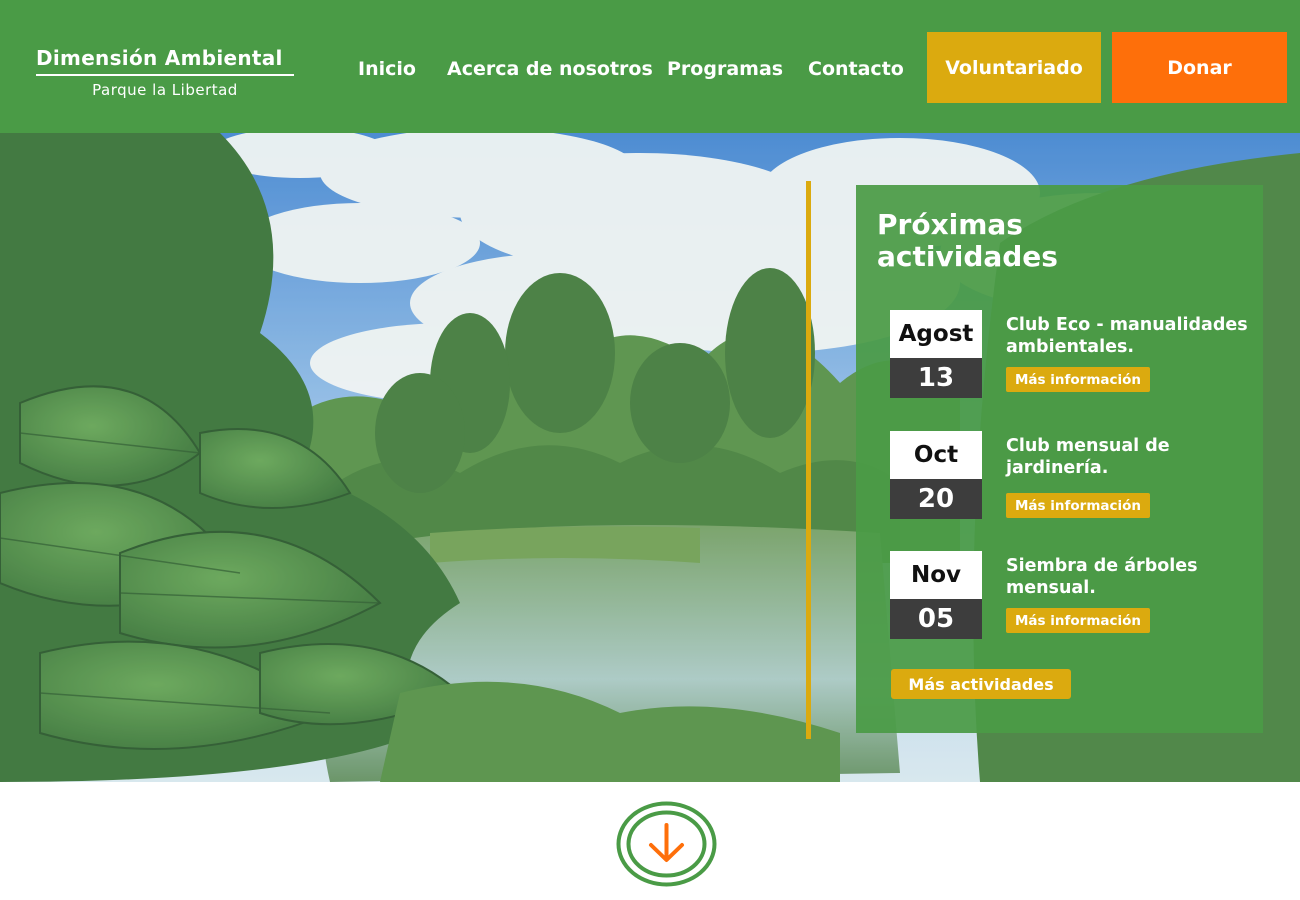 This screenshot has width=1300, height=900. I want to click on vertical-divider, so click(808, 460).